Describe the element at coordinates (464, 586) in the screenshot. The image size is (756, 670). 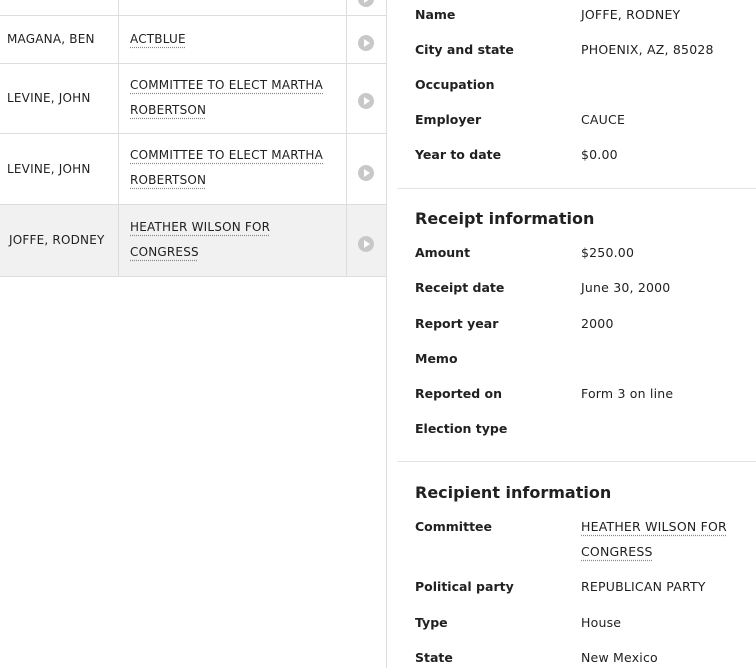
I see `party-label: Political party` at that location.